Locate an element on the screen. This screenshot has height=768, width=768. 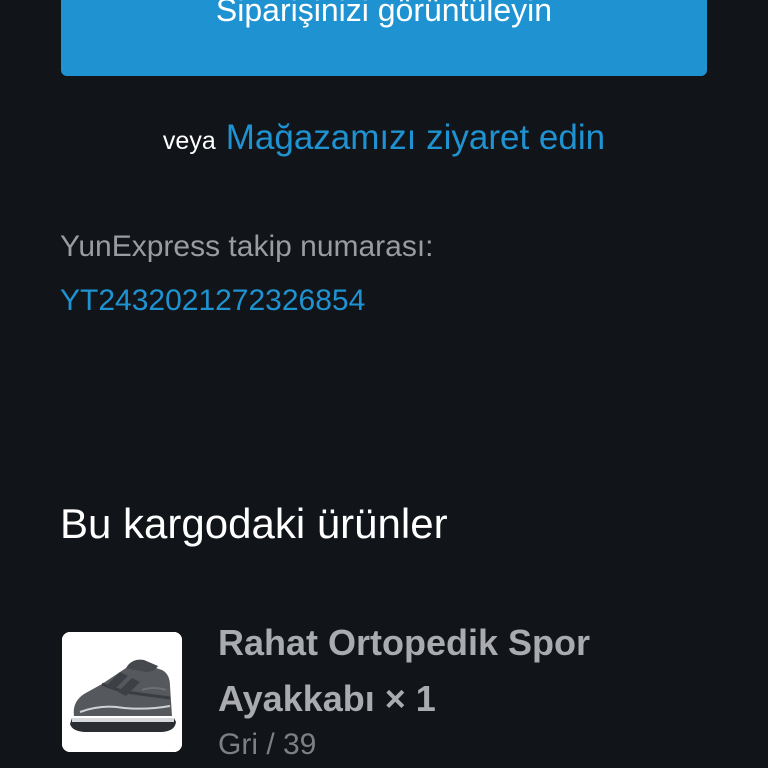
product-variant: Gri / 39 is located at coordinates (267, 744).